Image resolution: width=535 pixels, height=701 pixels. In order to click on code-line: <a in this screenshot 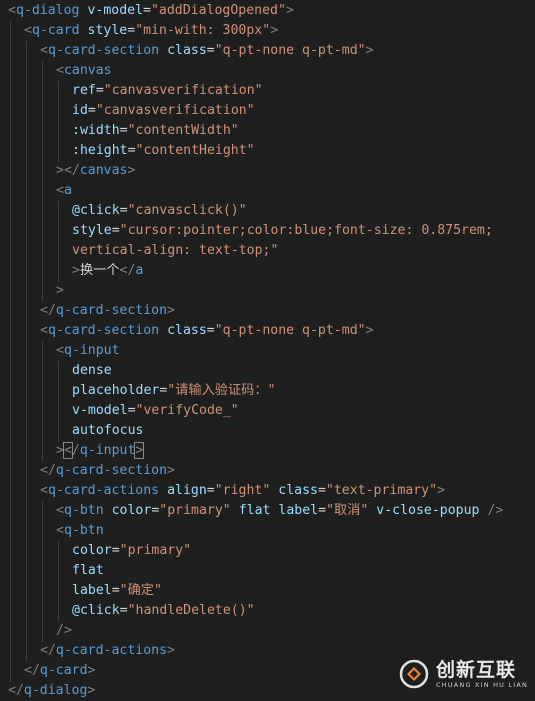, I will do `click(267, 191)`.